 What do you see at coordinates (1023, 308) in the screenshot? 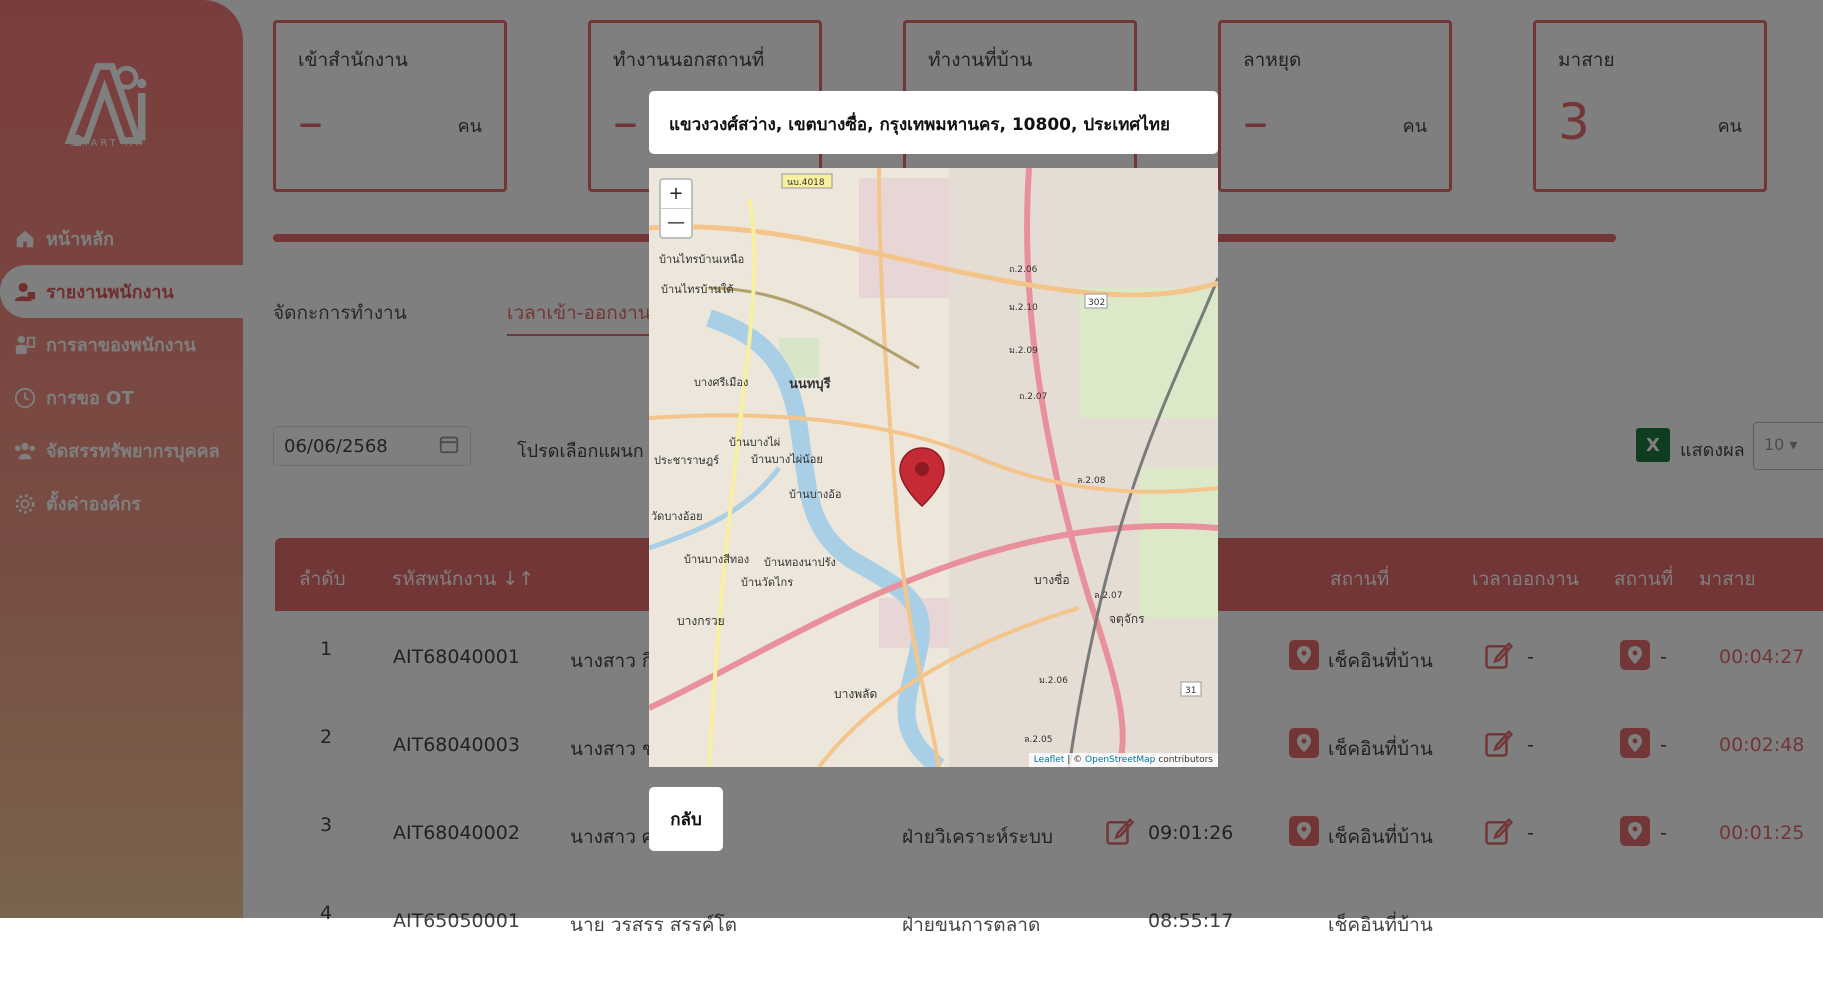
I see `map-label: ม.2.10` at bounding box center [1023, 308].